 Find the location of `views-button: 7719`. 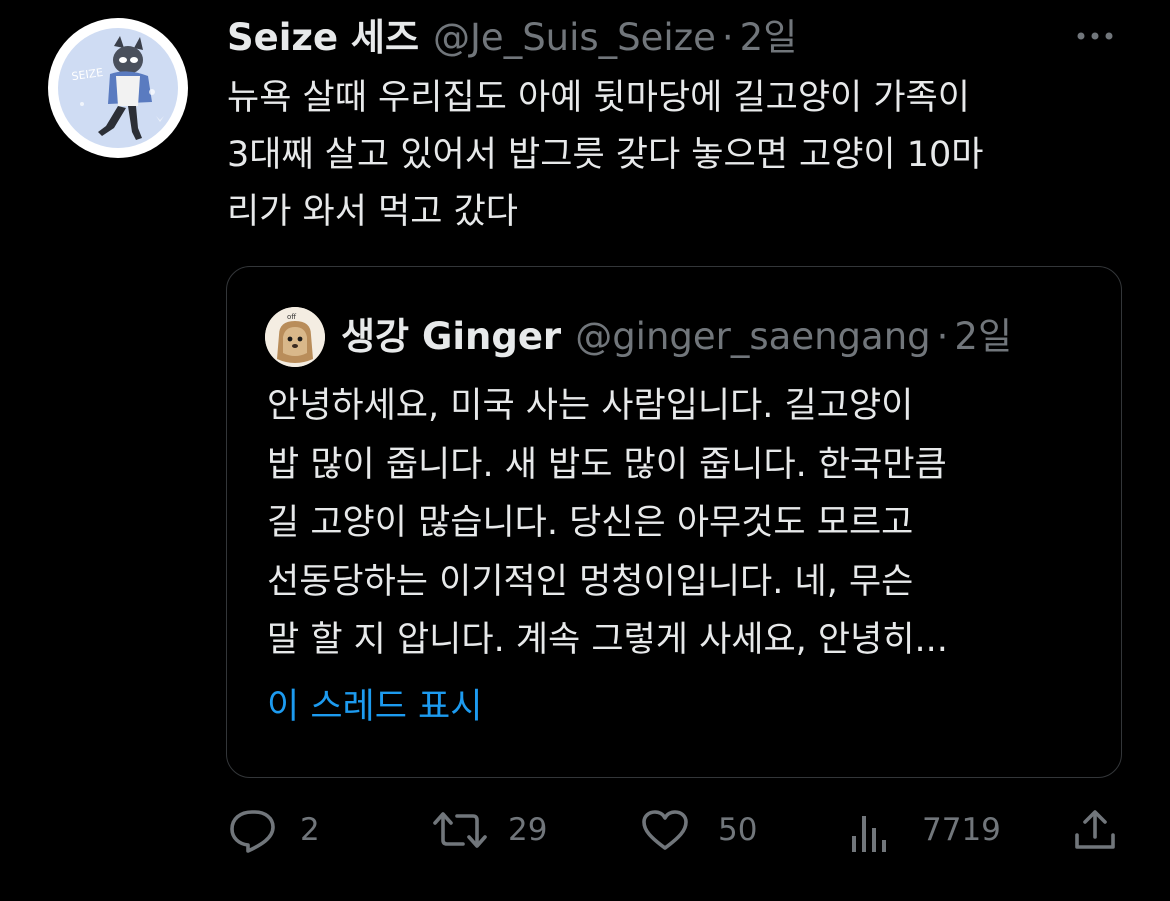

views-button: 7719 is located at coordinates (925, 830).